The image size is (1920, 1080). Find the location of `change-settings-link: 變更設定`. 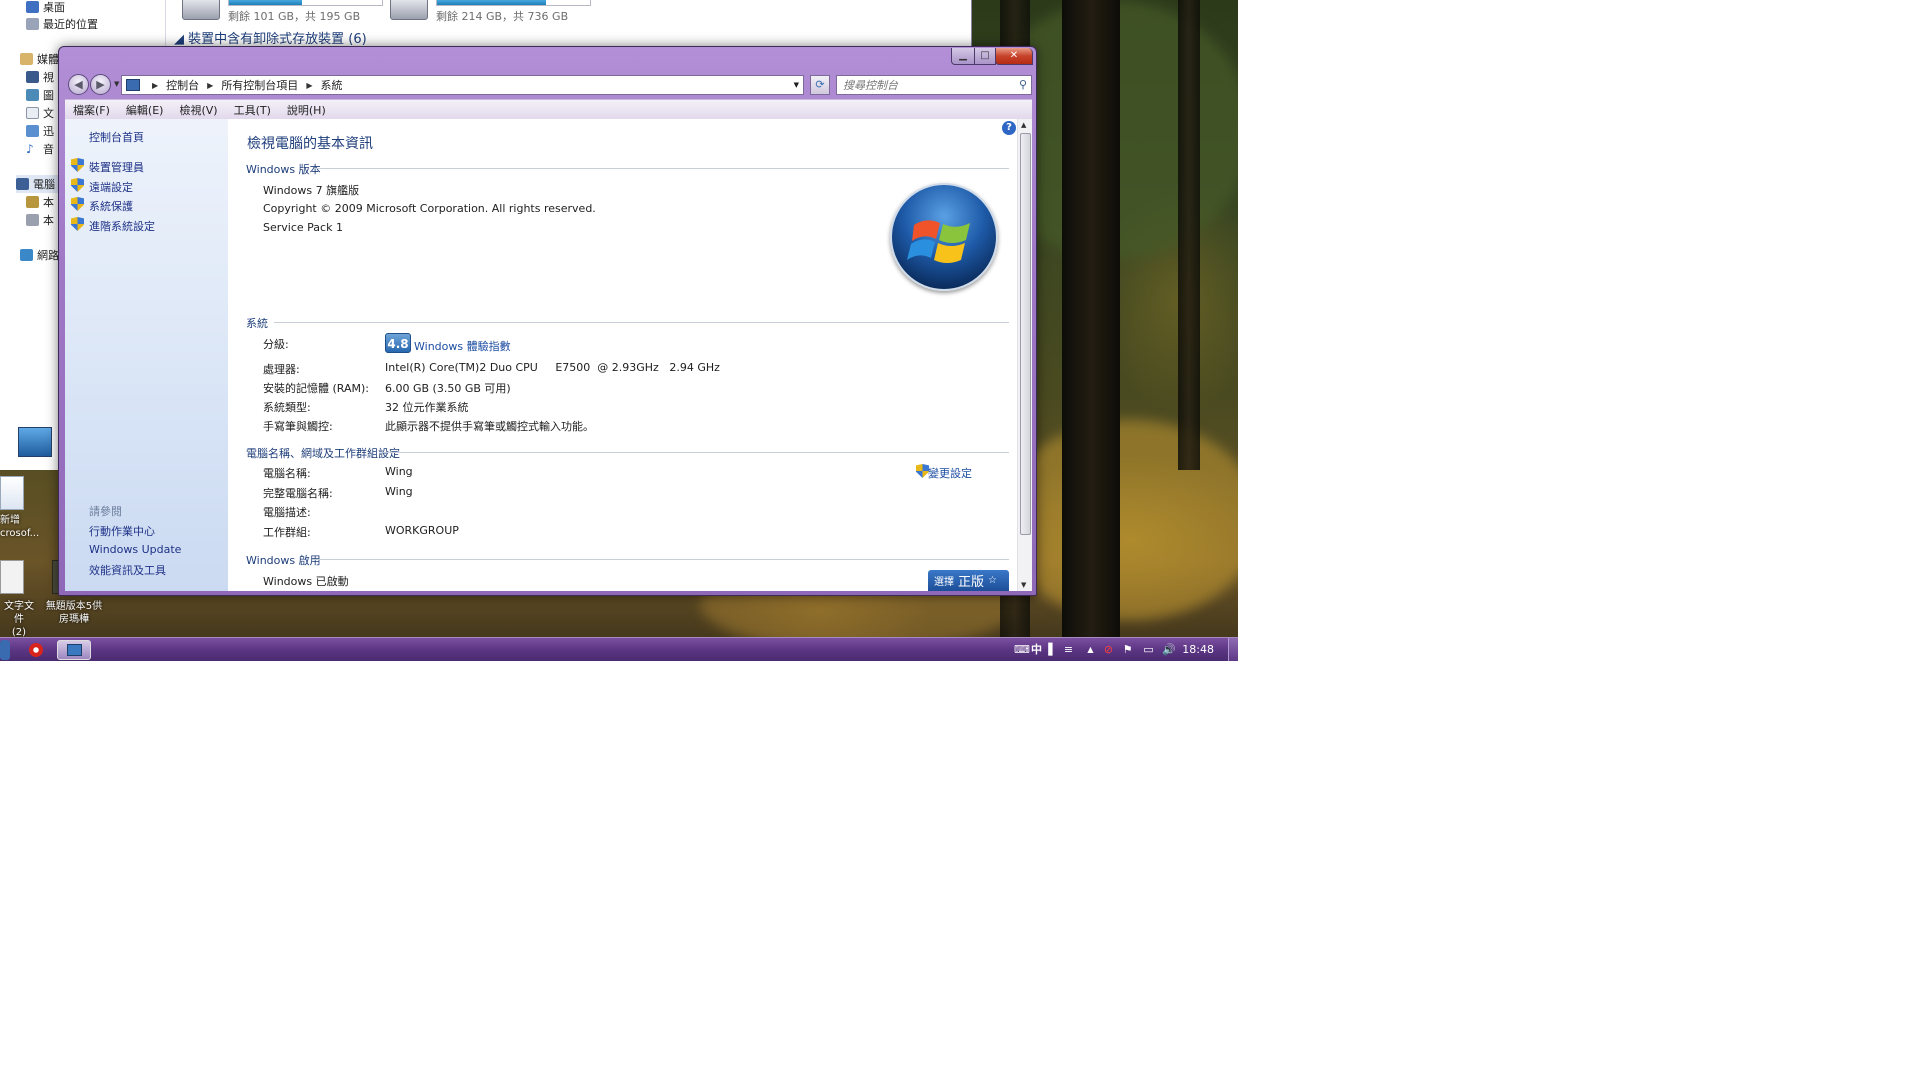

change-settings-link: 變更設定 is located at coordinates (950, 473).